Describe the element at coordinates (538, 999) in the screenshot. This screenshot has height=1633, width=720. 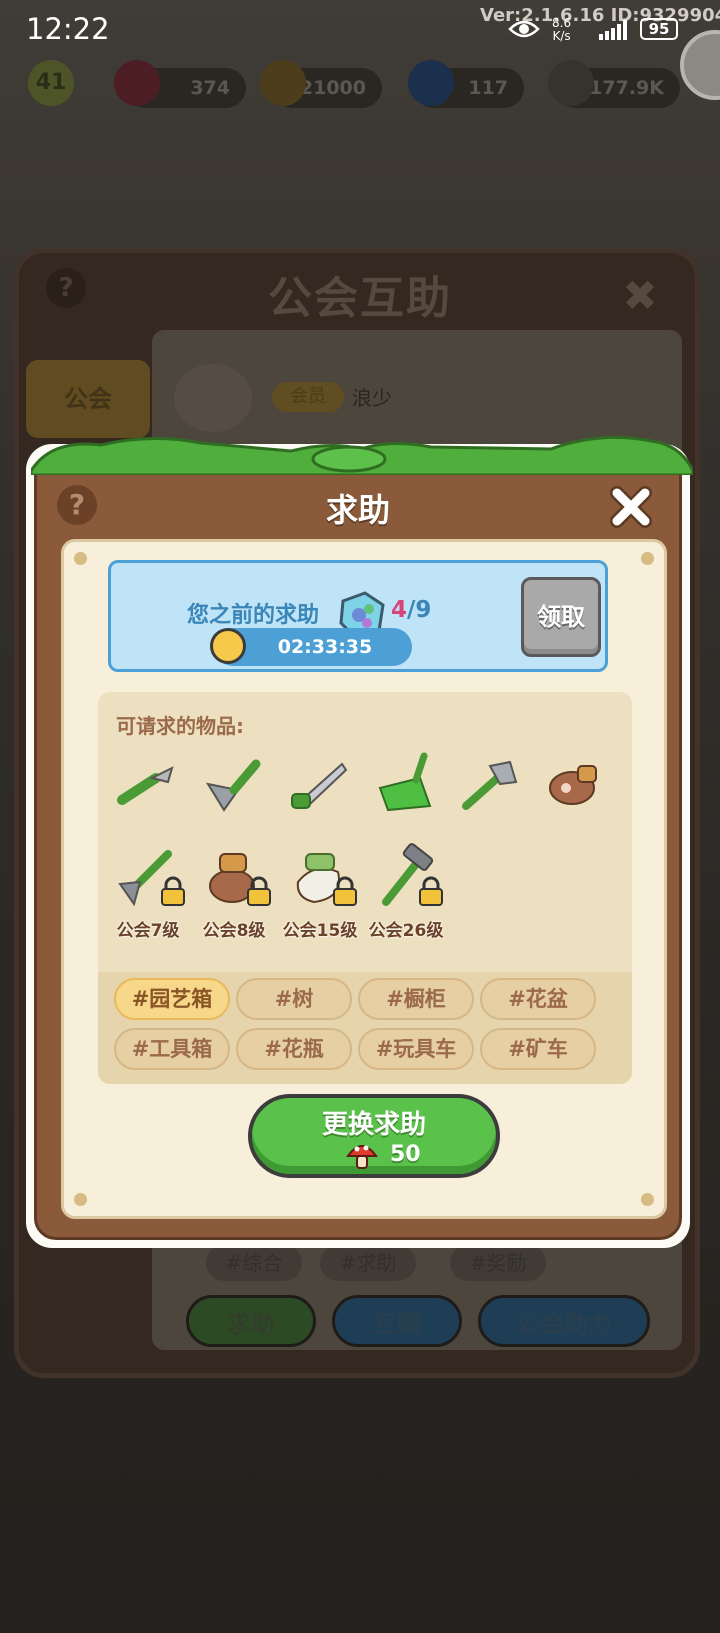
I see `tag-flower-pot: #花盆` at that location.